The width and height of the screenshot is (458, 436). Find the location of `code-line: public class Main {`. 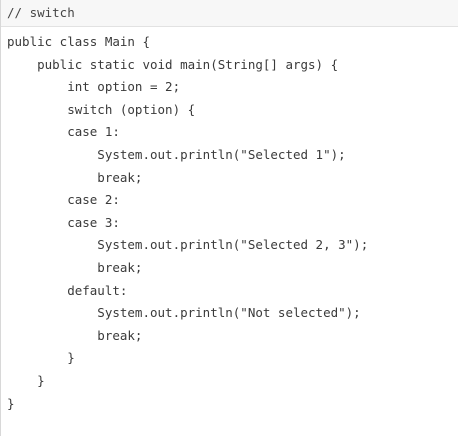

code-line: public class Main { is located at coordinates (78, 41).